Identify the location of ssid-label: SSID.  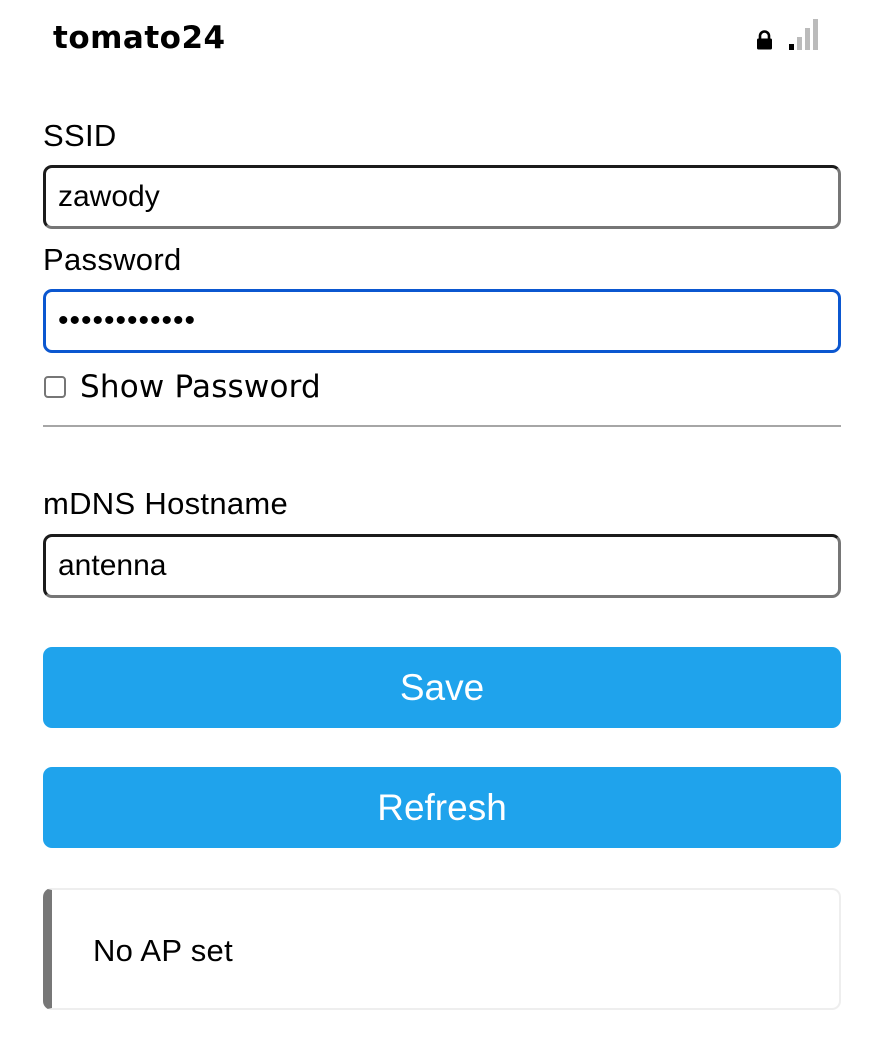
(80, 135).